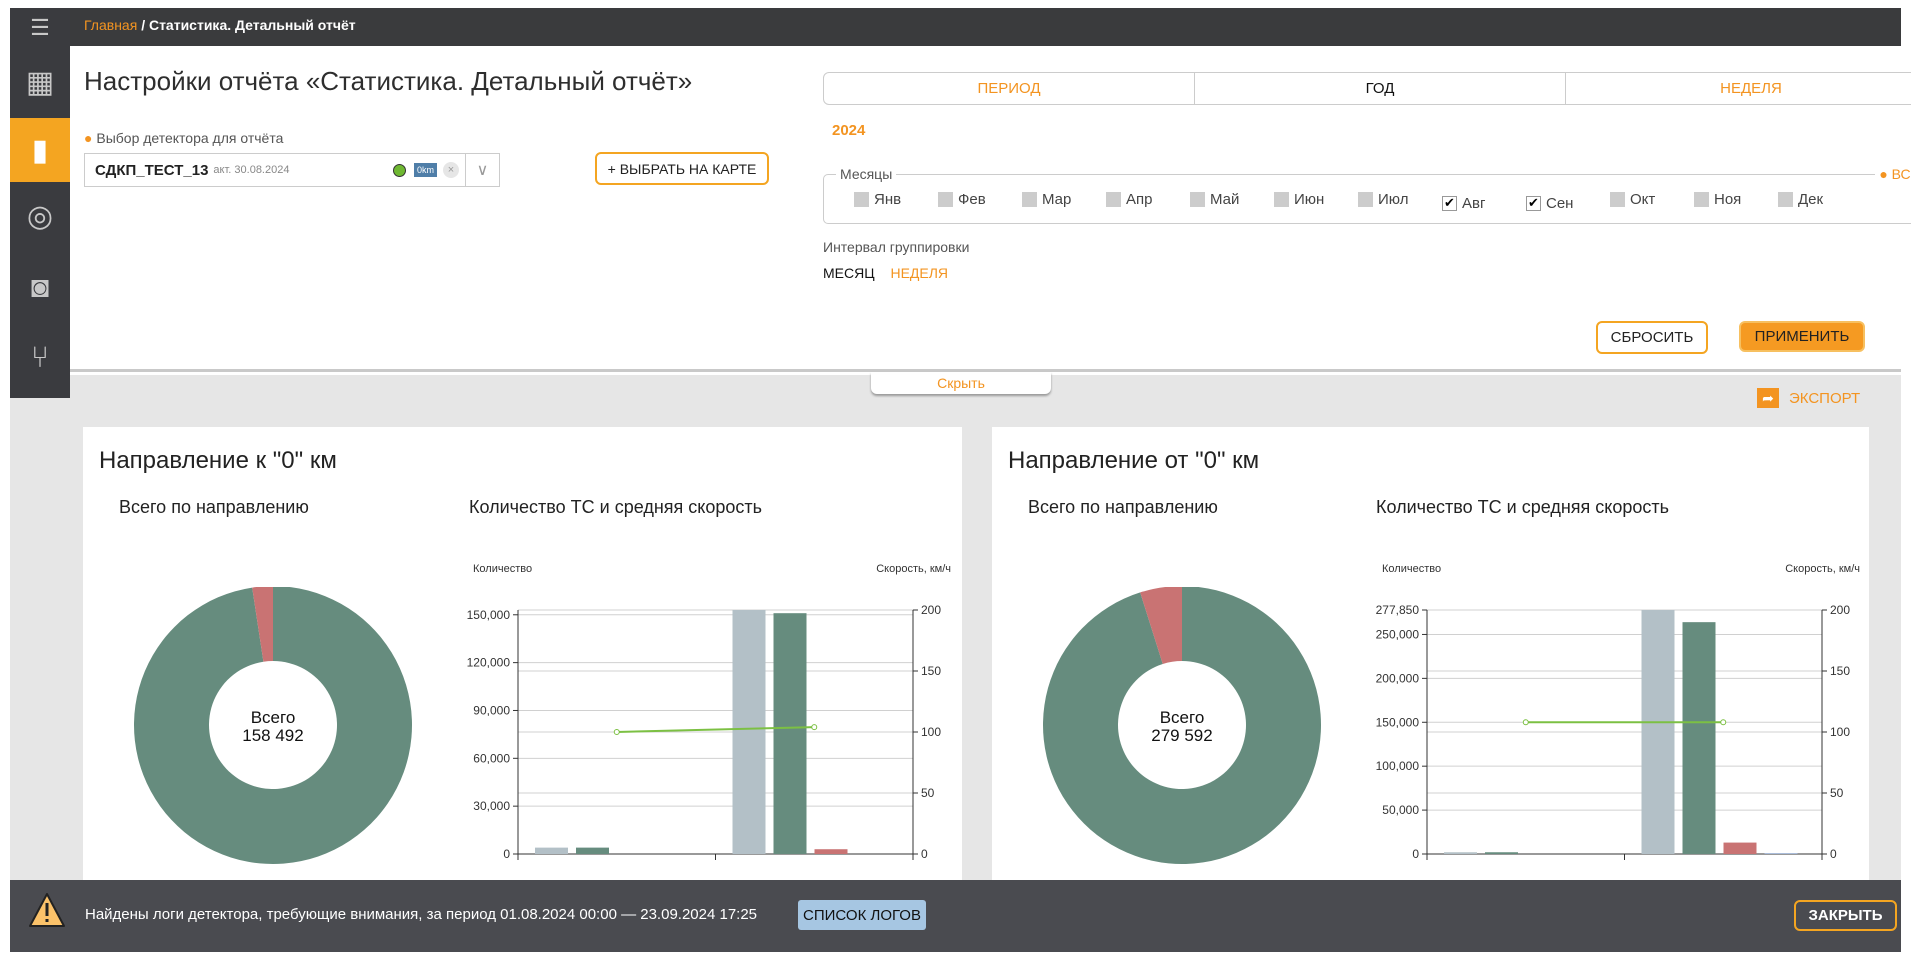 The height and width of the screenshot is (961, 1911). I want to click on breadcrumb: Главная / Статистика. Детальный отчёт, so click(985, 27).